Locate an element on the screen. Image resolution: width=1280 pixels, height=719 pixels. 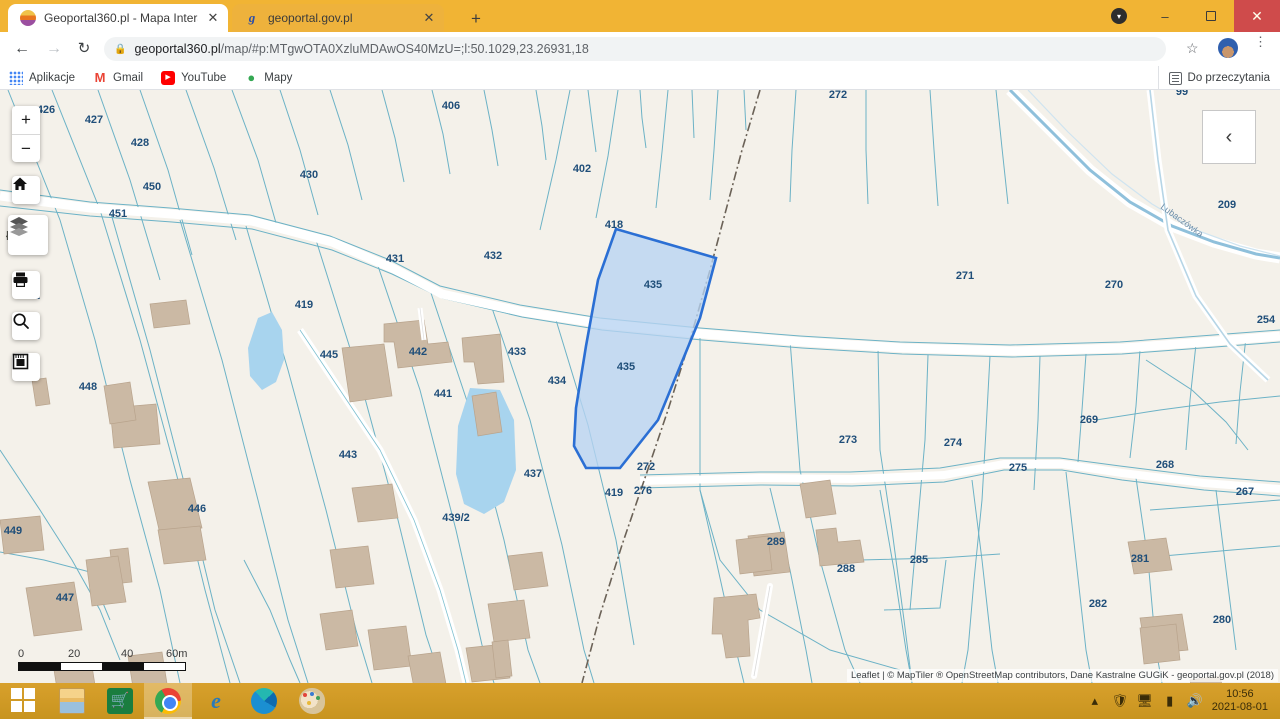
bookmark-label: Mapy is located at coordinates (278, 77).